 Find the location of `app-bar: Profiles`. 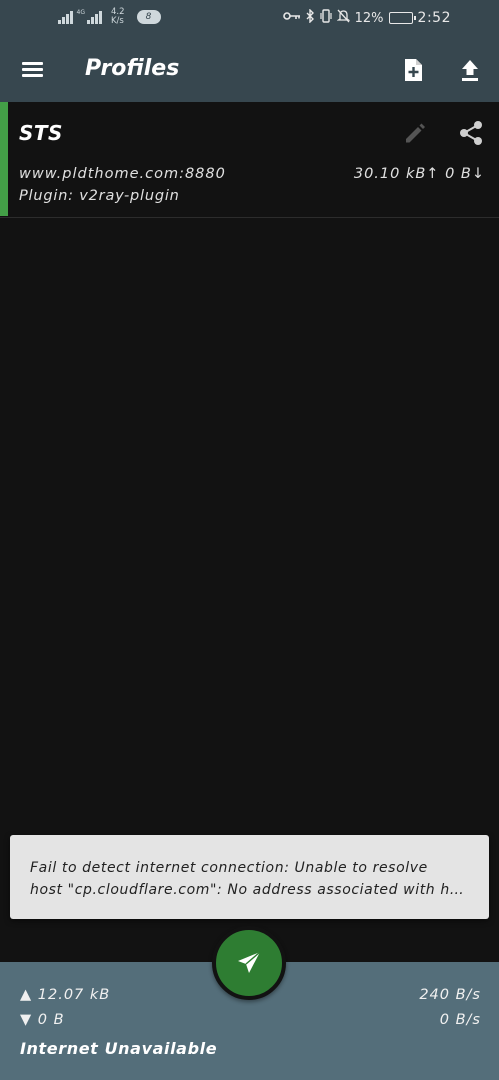

app-bar: Profiles is located at coordinates (249, 70).